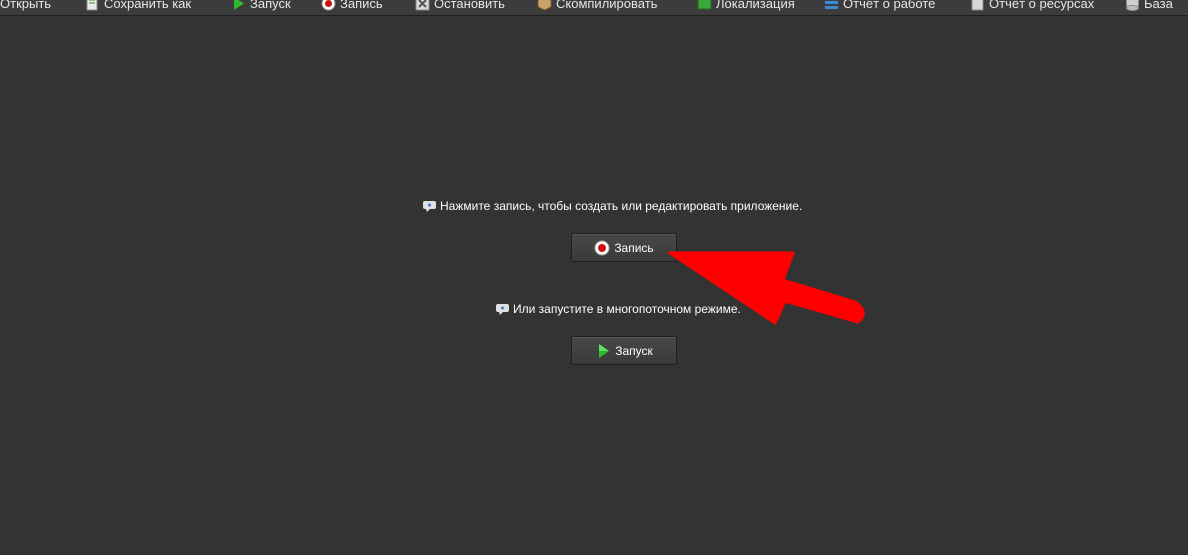 The image size is (1188, 555). I want to click on toolbar-run-label: Запуск, so click(270, 5).